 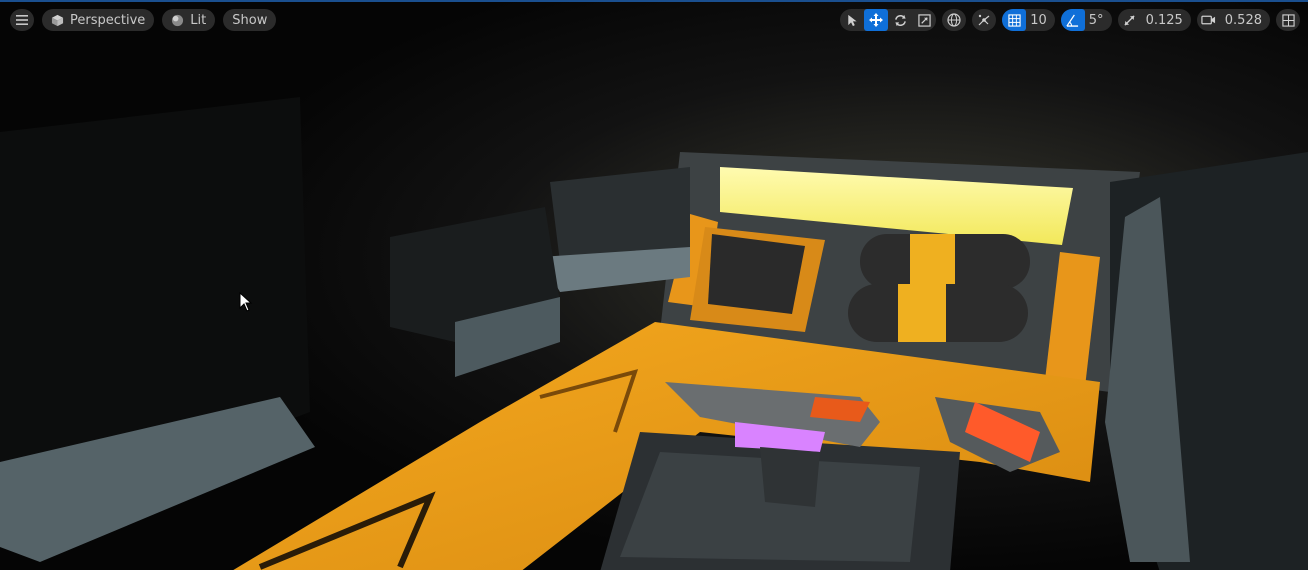 What do you see at coordinates (1040, 20) in the screenshot?
I see `grid-snap-value: 10` at bounding box center [1040, 20].